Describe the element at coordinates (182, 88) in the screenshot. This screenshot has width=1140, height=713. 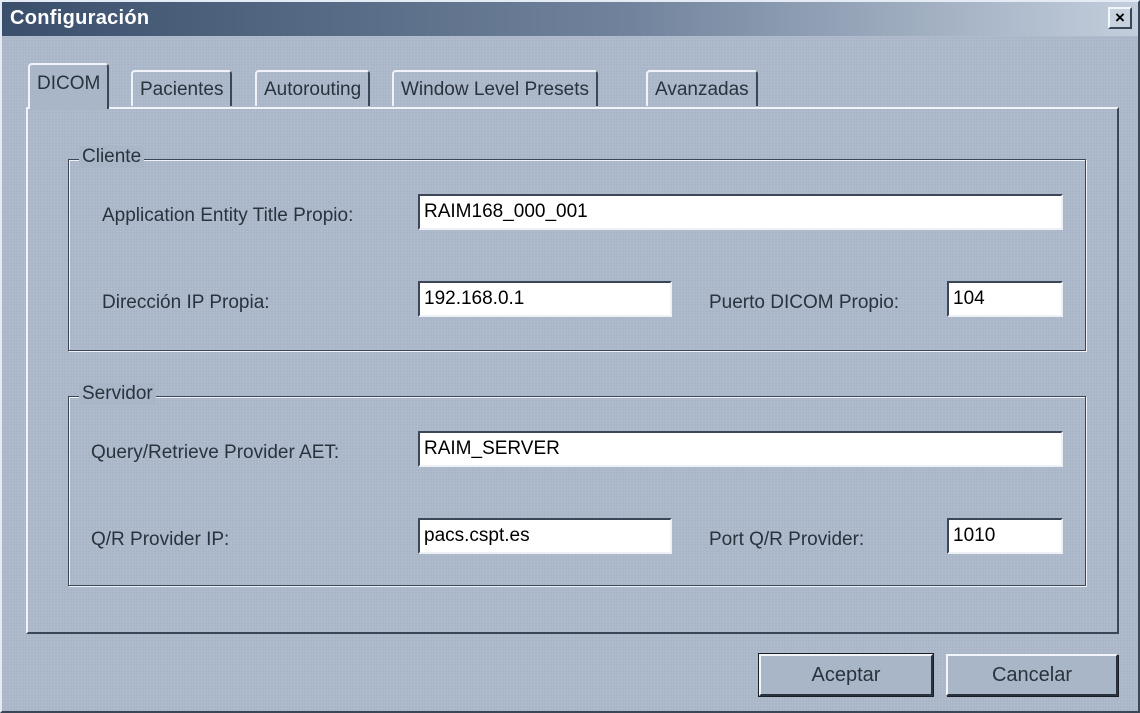
I see `tab-pacientes: Pacientes` at that location.